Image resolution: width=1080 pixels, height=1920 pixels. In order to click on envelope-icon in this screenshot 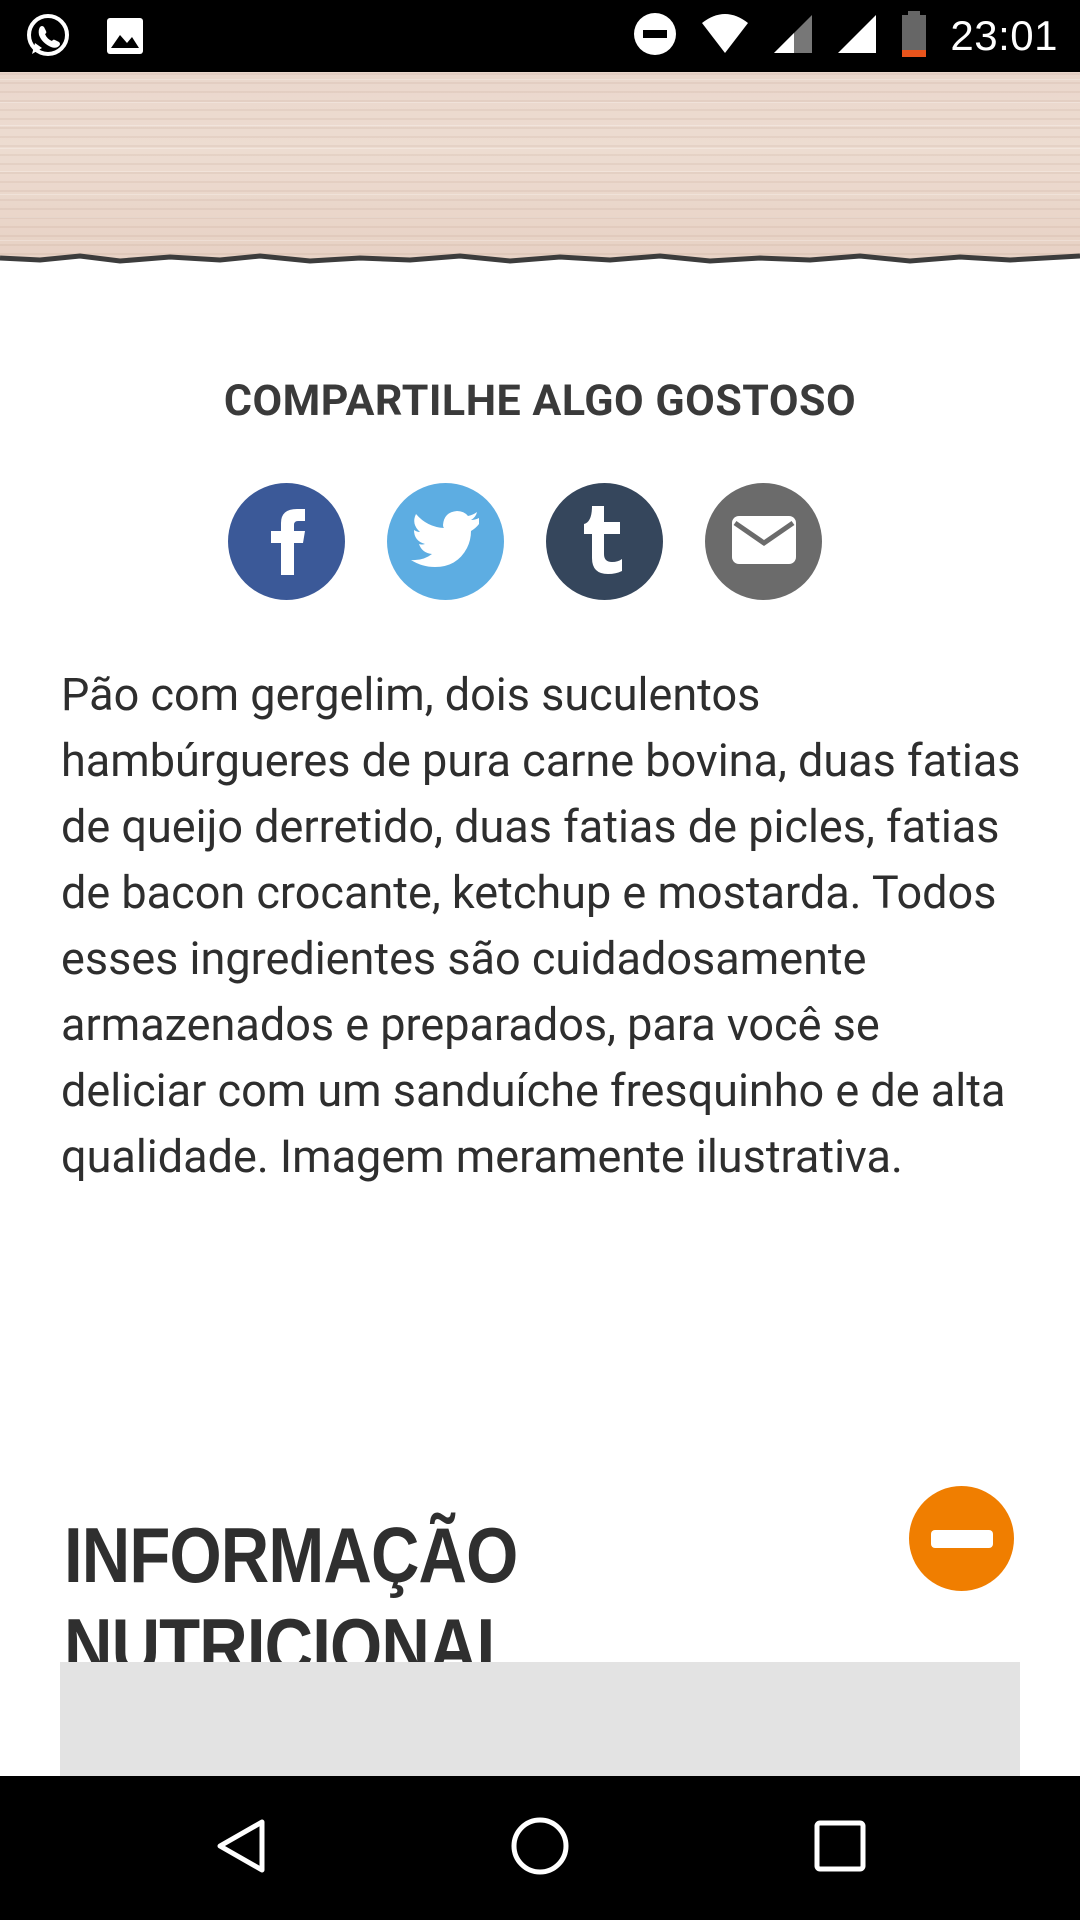, I will do `click(764, 542)`.